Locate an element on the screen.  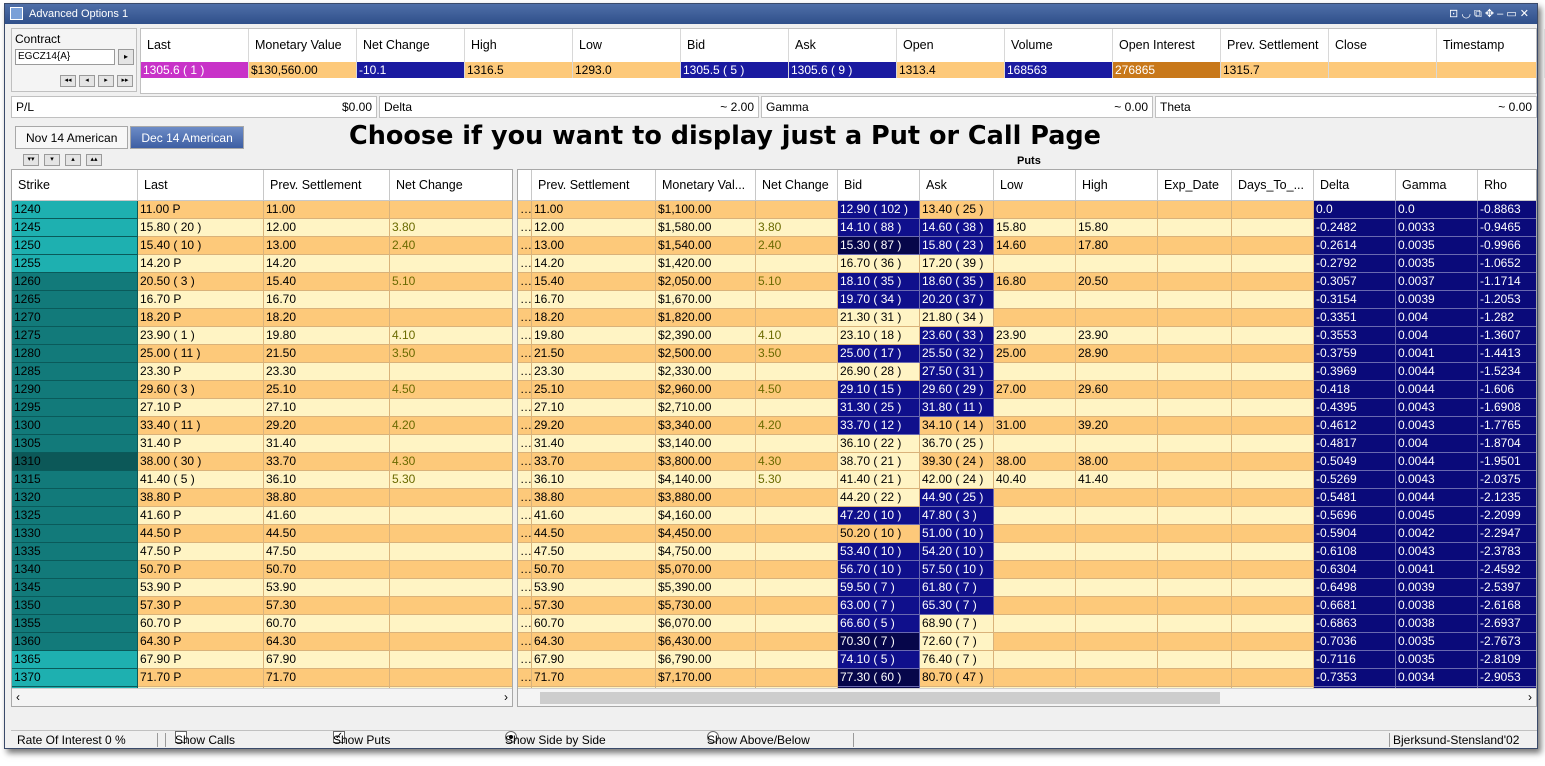
table-row: 1345 53.90 P 53.90 is located at coordinates (262, 588).